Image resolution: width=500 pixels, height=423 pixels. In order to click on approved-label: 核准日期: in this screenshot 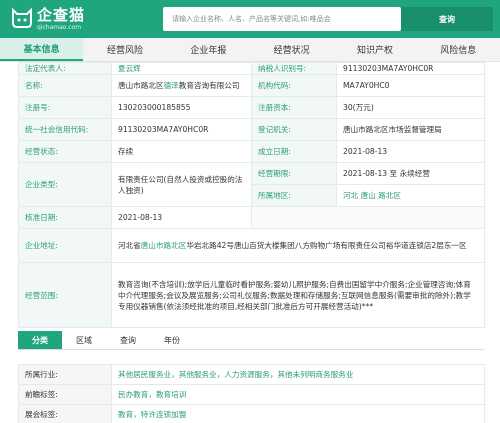, I will do `click(65, 217)`.